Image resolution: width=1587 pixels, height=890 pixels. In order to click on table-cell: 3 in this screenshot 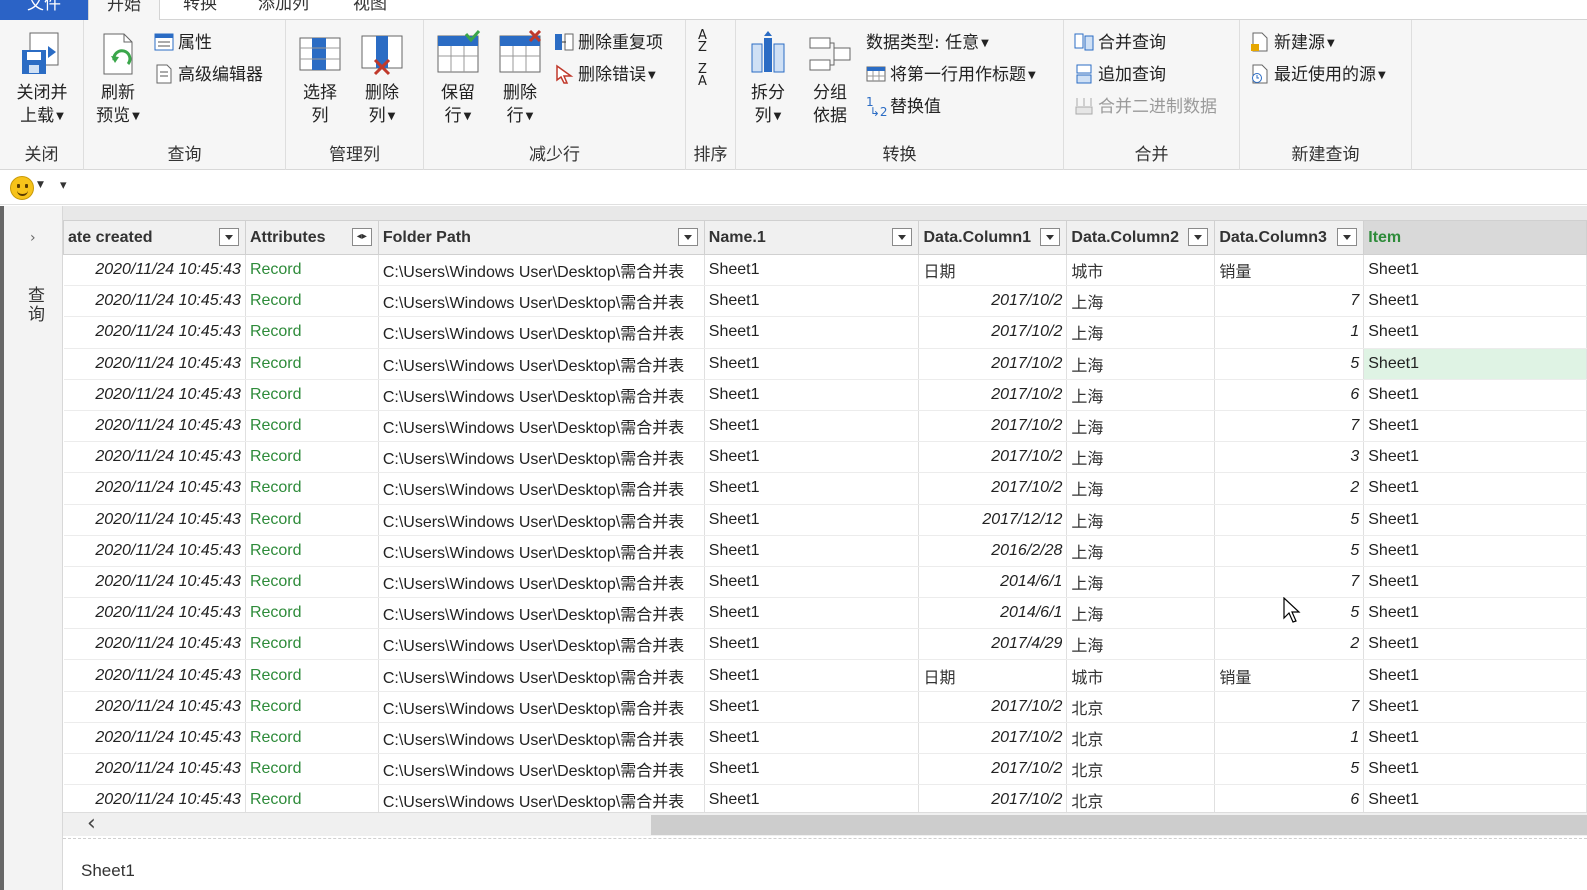, I will do `click(1289, 457)`.